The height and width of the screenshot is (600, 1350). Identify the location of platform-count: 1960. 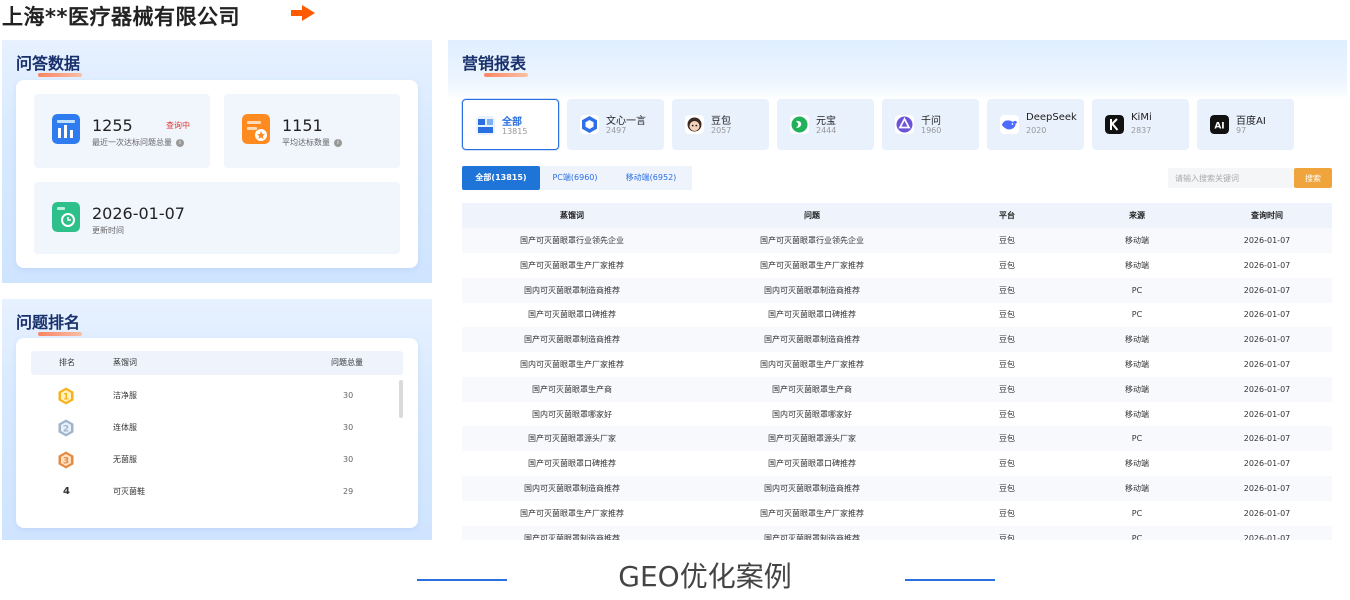
(931, 130).